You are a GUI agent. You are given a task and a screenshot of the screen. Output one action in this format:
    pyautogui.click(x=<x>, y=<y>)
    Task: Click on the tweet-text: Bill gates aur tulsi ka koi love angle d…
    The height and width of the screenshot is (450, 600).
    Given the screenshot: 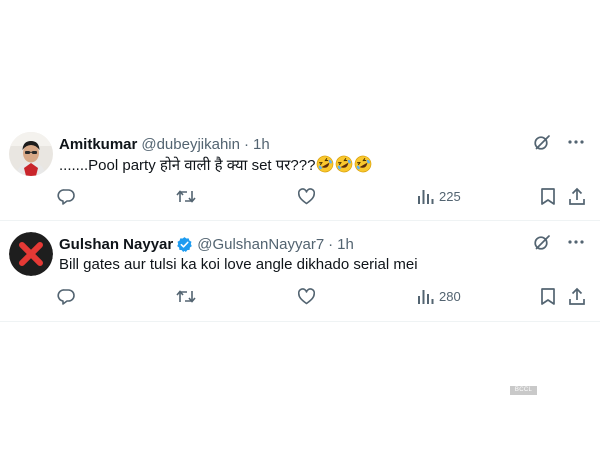 What is the action you would take?
    pyautogui.click(x=314, y=265)
    